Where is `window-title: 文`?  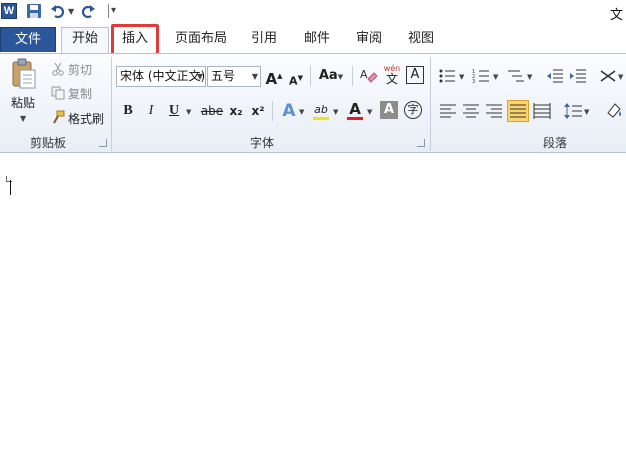 window-title: 文 is located at coordinates (617, 15).